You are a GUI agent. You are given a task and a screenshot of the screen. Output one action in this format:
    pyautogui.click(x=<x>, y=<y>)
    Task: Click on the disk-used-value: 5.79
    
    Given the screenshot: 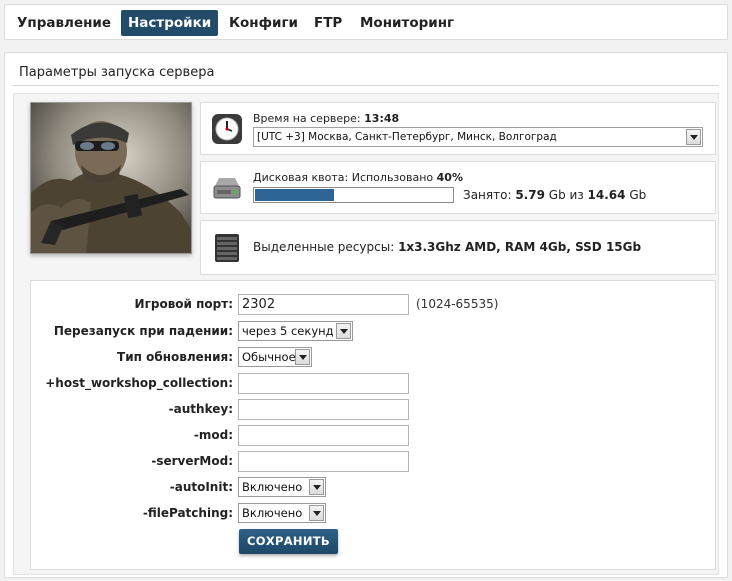 What is the action you would take?
    pyautogui.click(x=530, y=195)
    